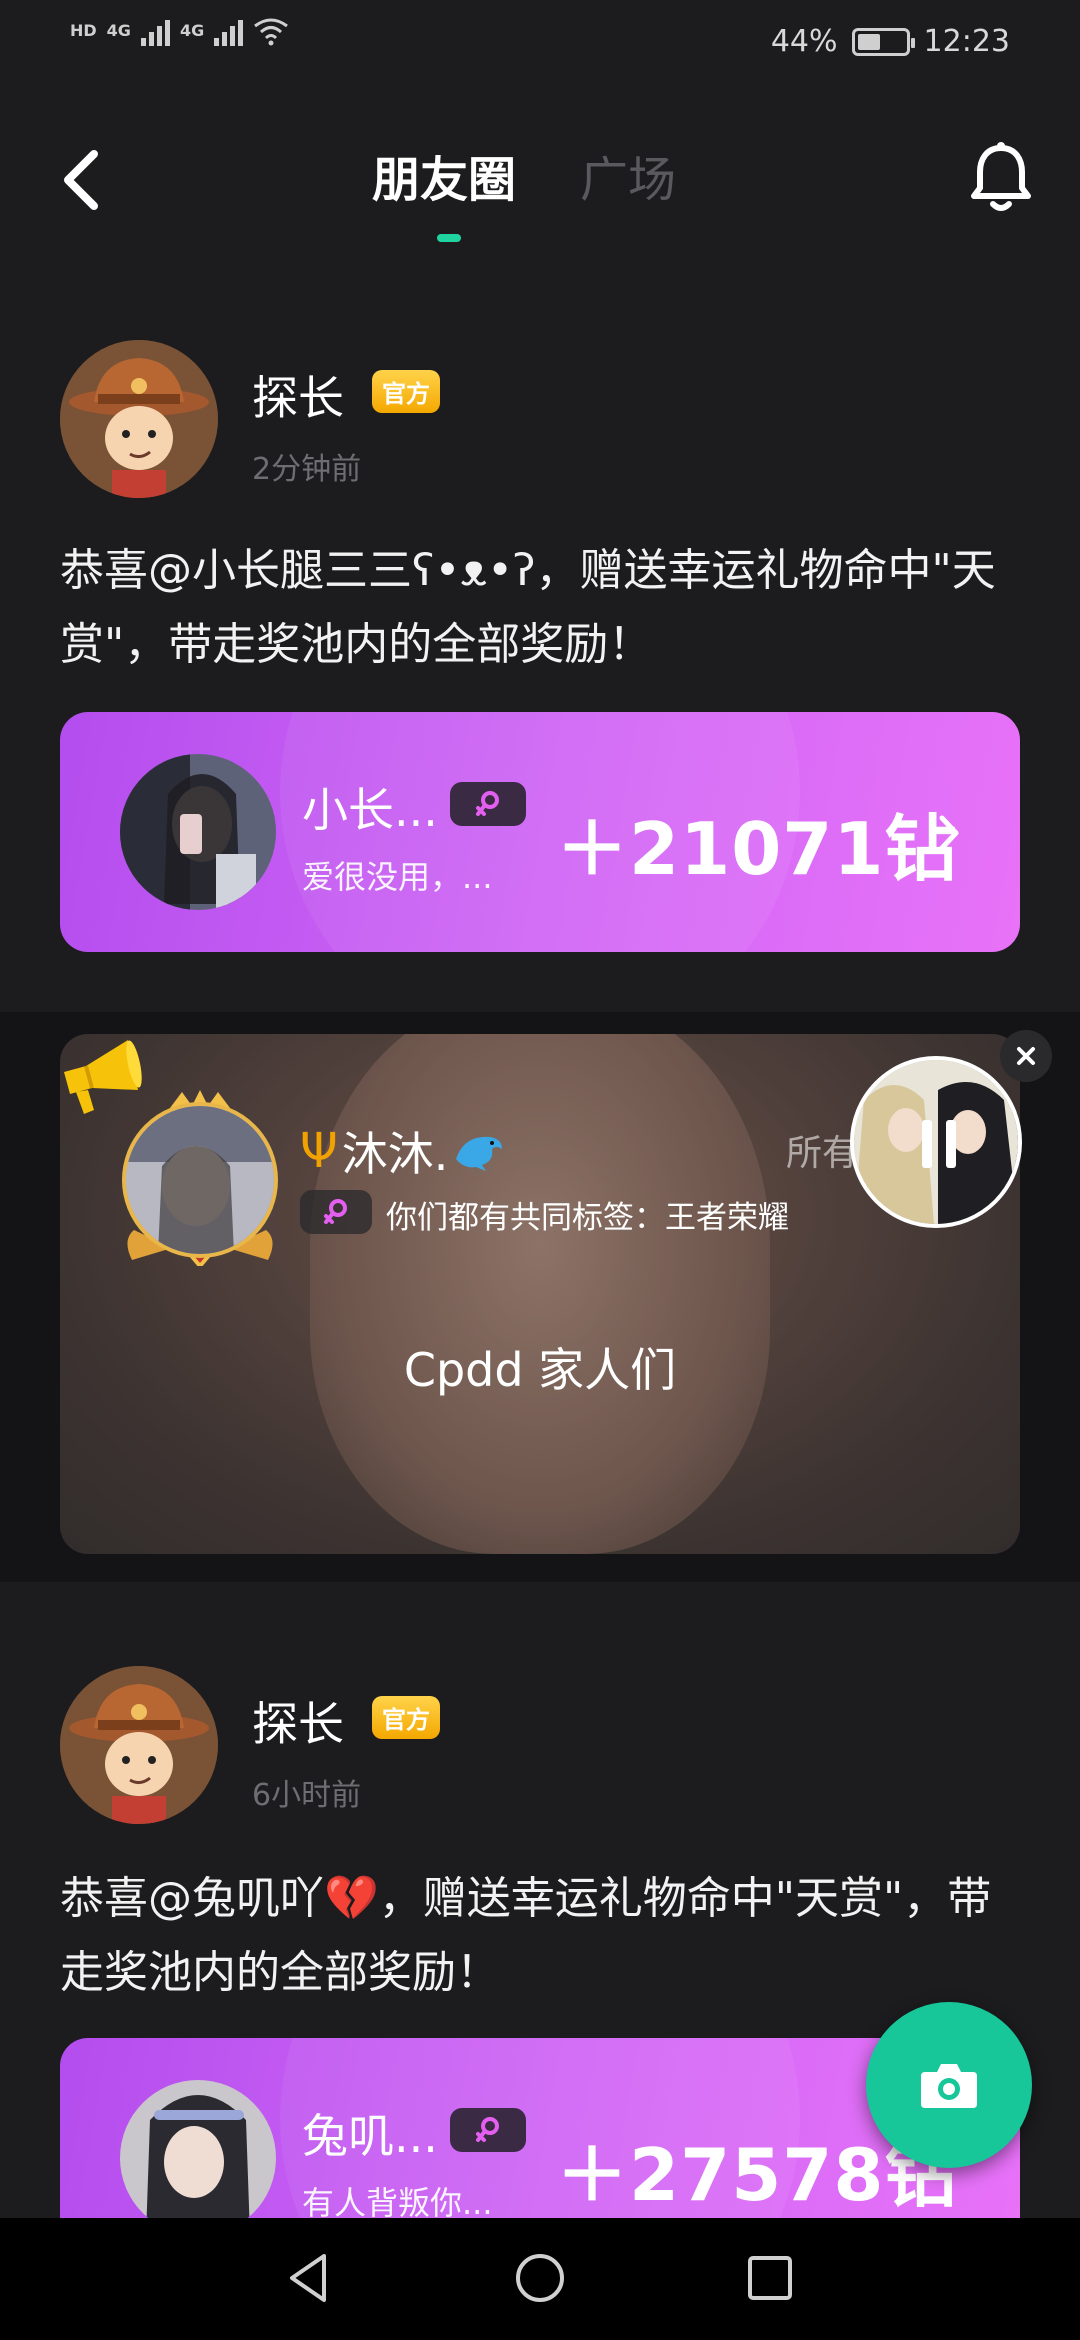  What do you see at coordinates (540, 180) in the screenshot?
I see `top-nav: 朋友圈 广场` at bounding box center [540, 180].